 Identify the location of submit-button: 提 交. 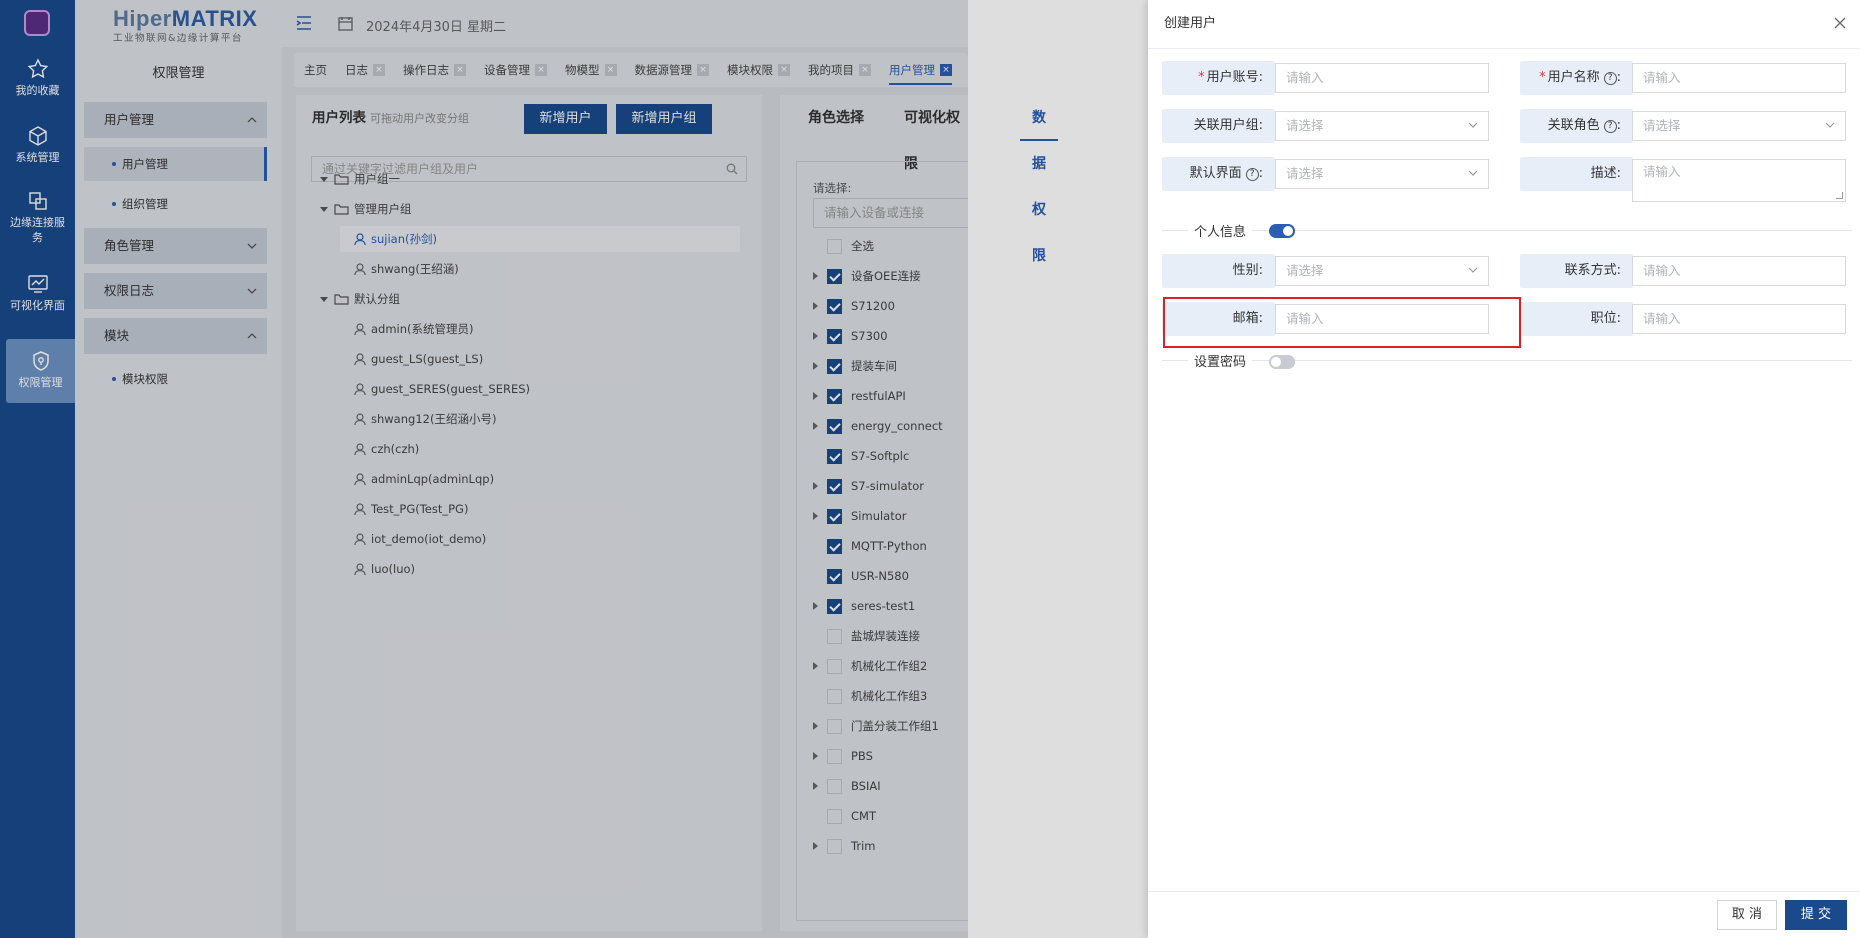
(1816, 915).